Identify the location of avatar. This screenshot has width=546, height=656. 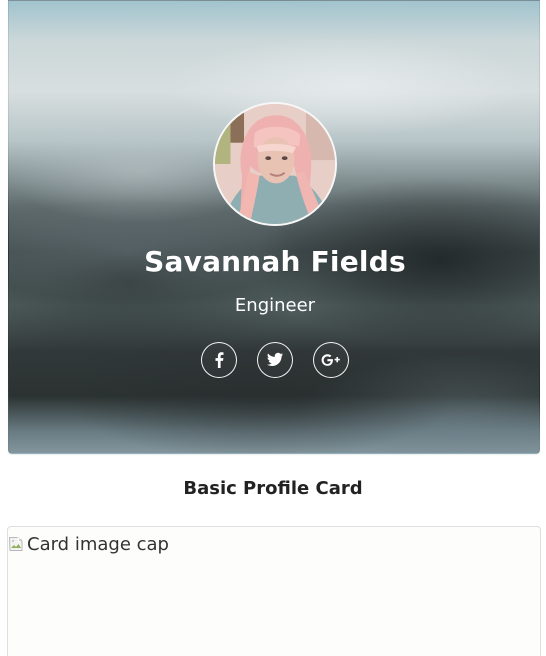
(275, 164).